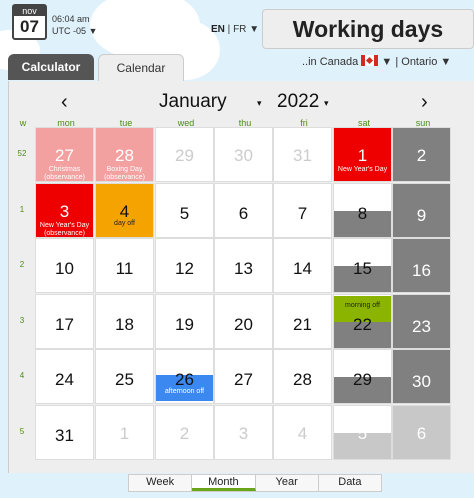 The image size is (474, 498). What do you see at coordinates (22, 431) in the screenshot?
I see `week-number: 5` at bounding box center [22, 431].